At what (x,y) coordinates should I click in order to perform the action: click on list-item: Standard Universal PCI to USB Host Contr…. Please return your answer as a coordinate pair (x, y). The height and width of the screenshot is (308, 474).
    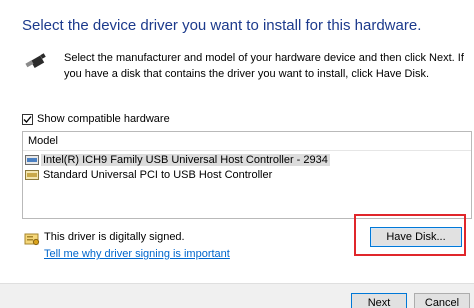
    Looking at the image, I should click on (149, 174).